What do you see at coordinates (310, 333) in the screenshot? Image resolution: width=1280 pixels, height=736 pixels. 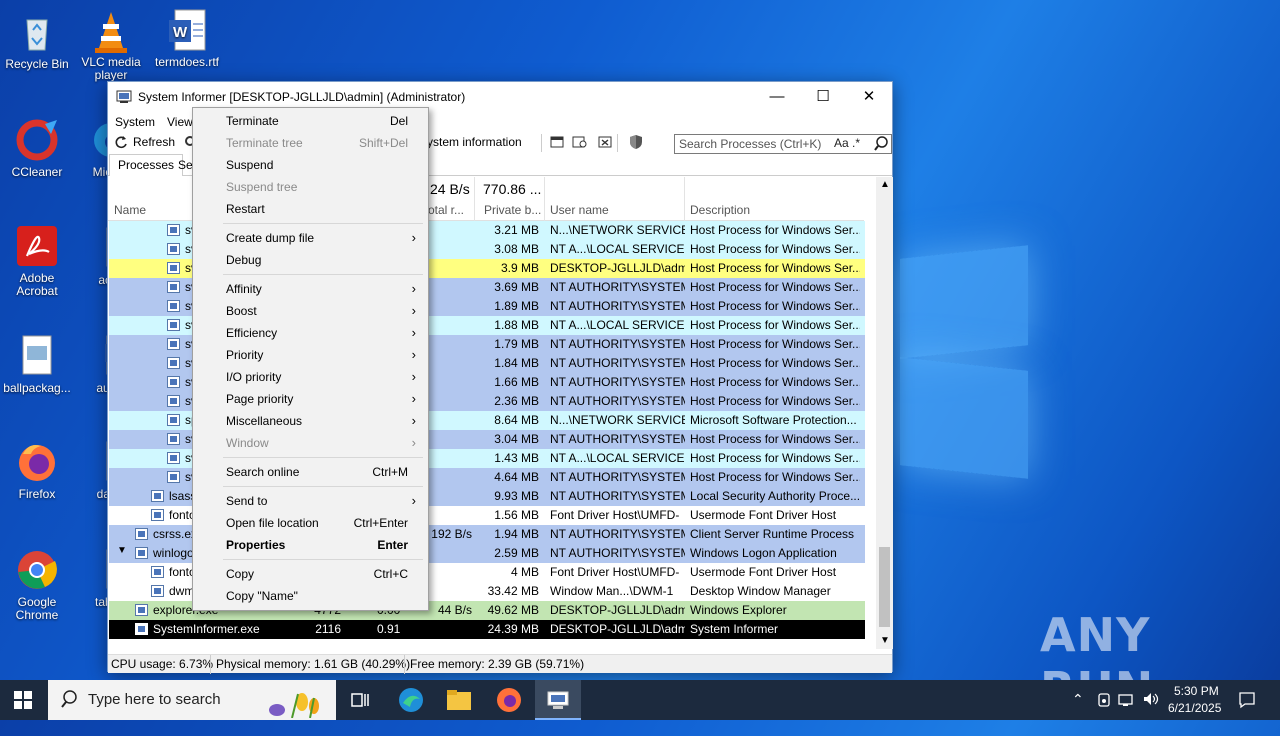 I see `menu-item-efficiency: Efficiency ›` at bounding box center [310, 333].